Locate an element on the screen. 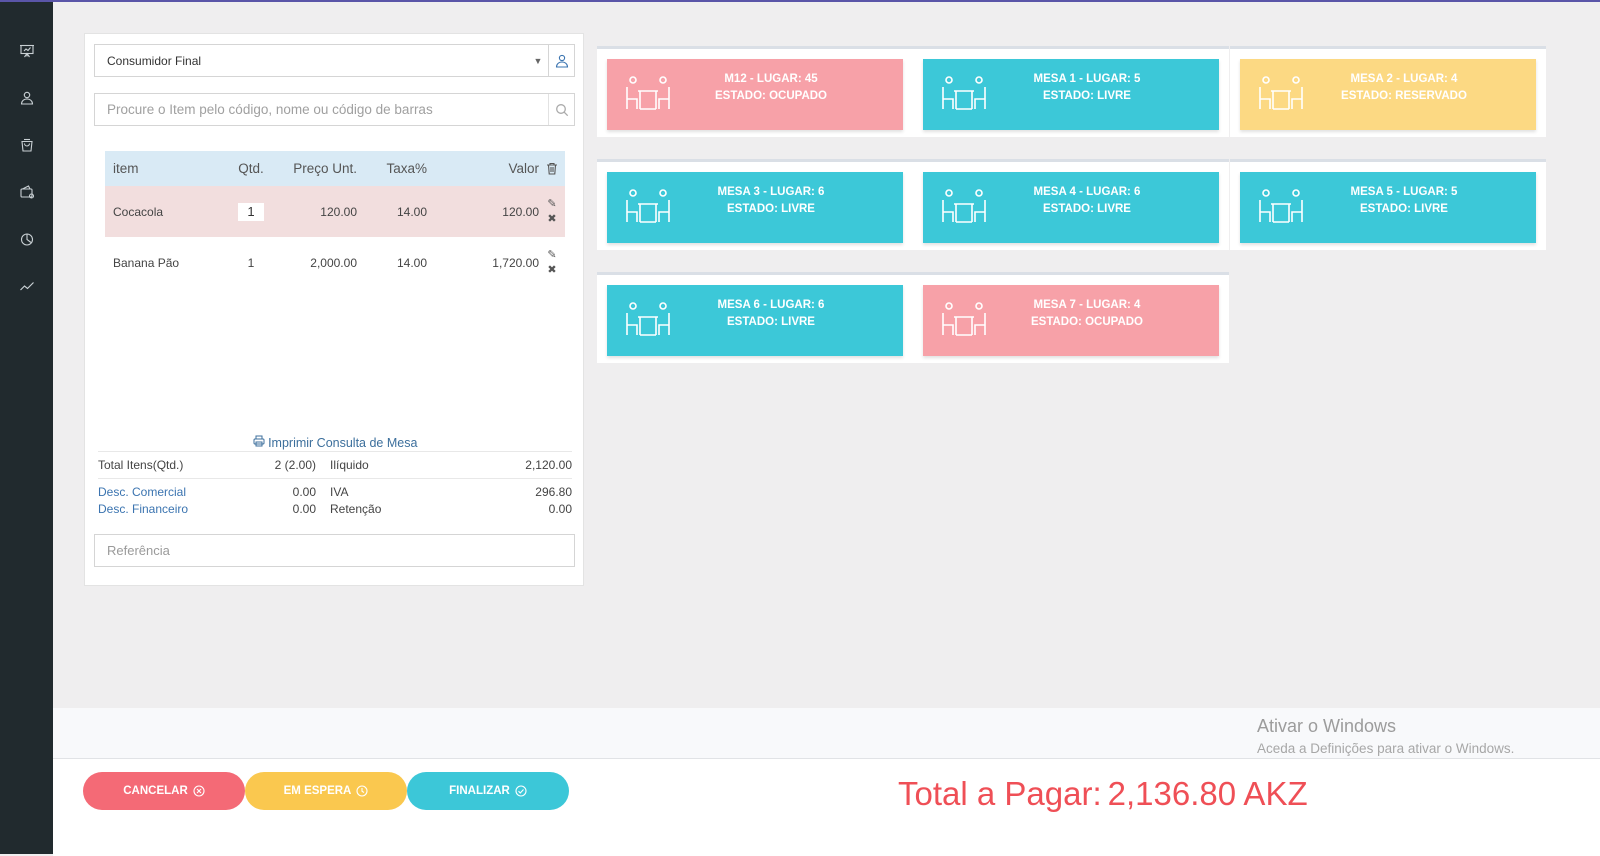 The image size is (1600, 856). reference-field is located at coordinates (334, 550).